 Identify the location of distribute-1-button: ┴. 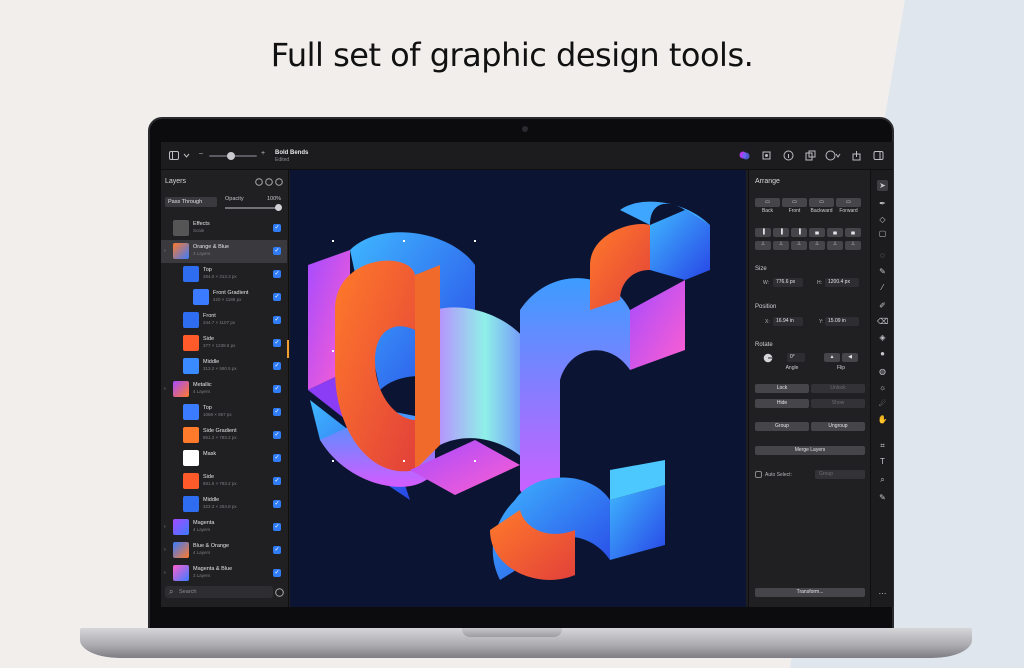
(763, 245).